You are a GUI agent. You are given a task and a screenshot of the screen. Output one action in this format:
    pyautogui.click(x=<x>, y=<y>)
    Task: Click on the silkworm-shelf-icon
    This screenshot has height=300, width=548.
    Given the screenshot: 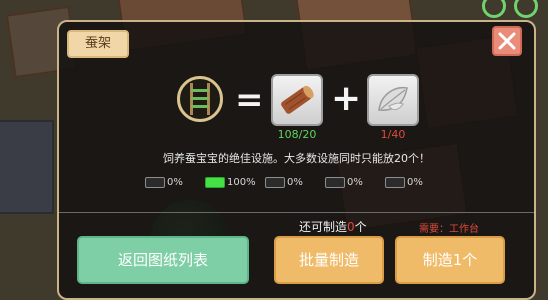 What is the action you would take?
    pyautogui.click(x=200, y=99)
    